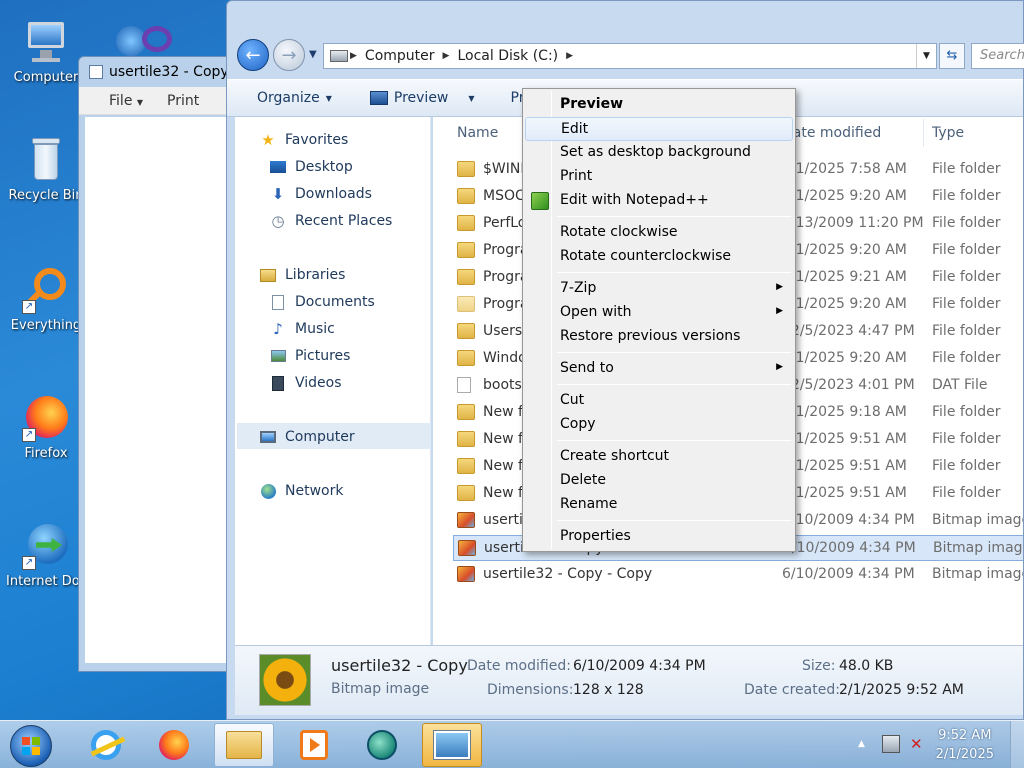 Image resolution: width=1024 pixels, height=768 pixels. Describe the element at coordinates (507, 56) in the screenshot. I see `breadcrumb-local-disk: Local Disk (C:)` at that location.